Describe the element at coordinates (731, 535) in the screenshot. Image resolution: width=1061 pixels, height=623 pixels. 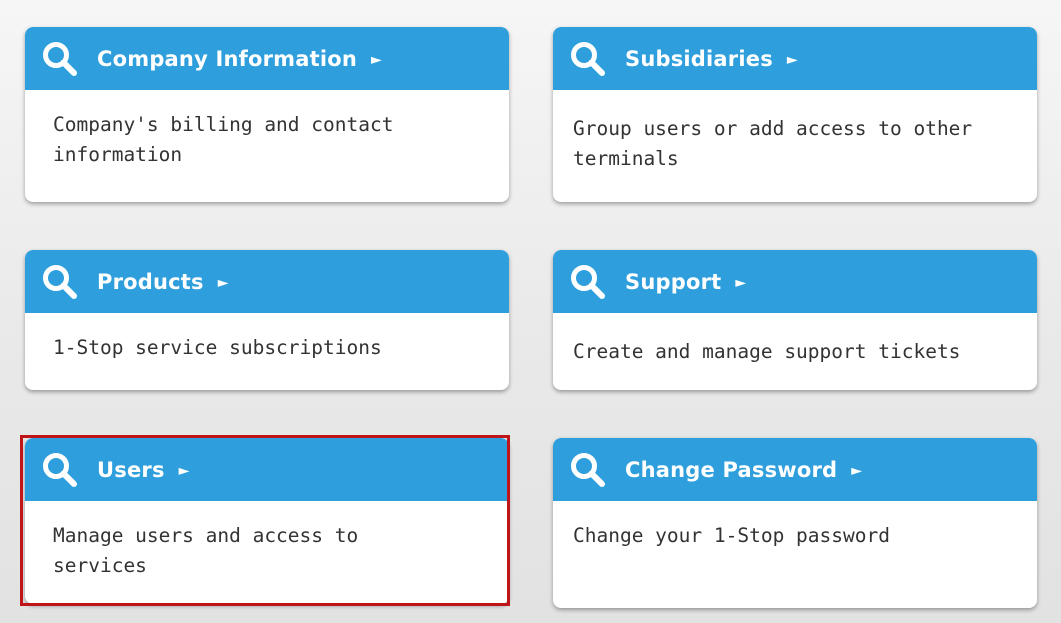
I see `card-description: Change your 1-Stop password` at that location.